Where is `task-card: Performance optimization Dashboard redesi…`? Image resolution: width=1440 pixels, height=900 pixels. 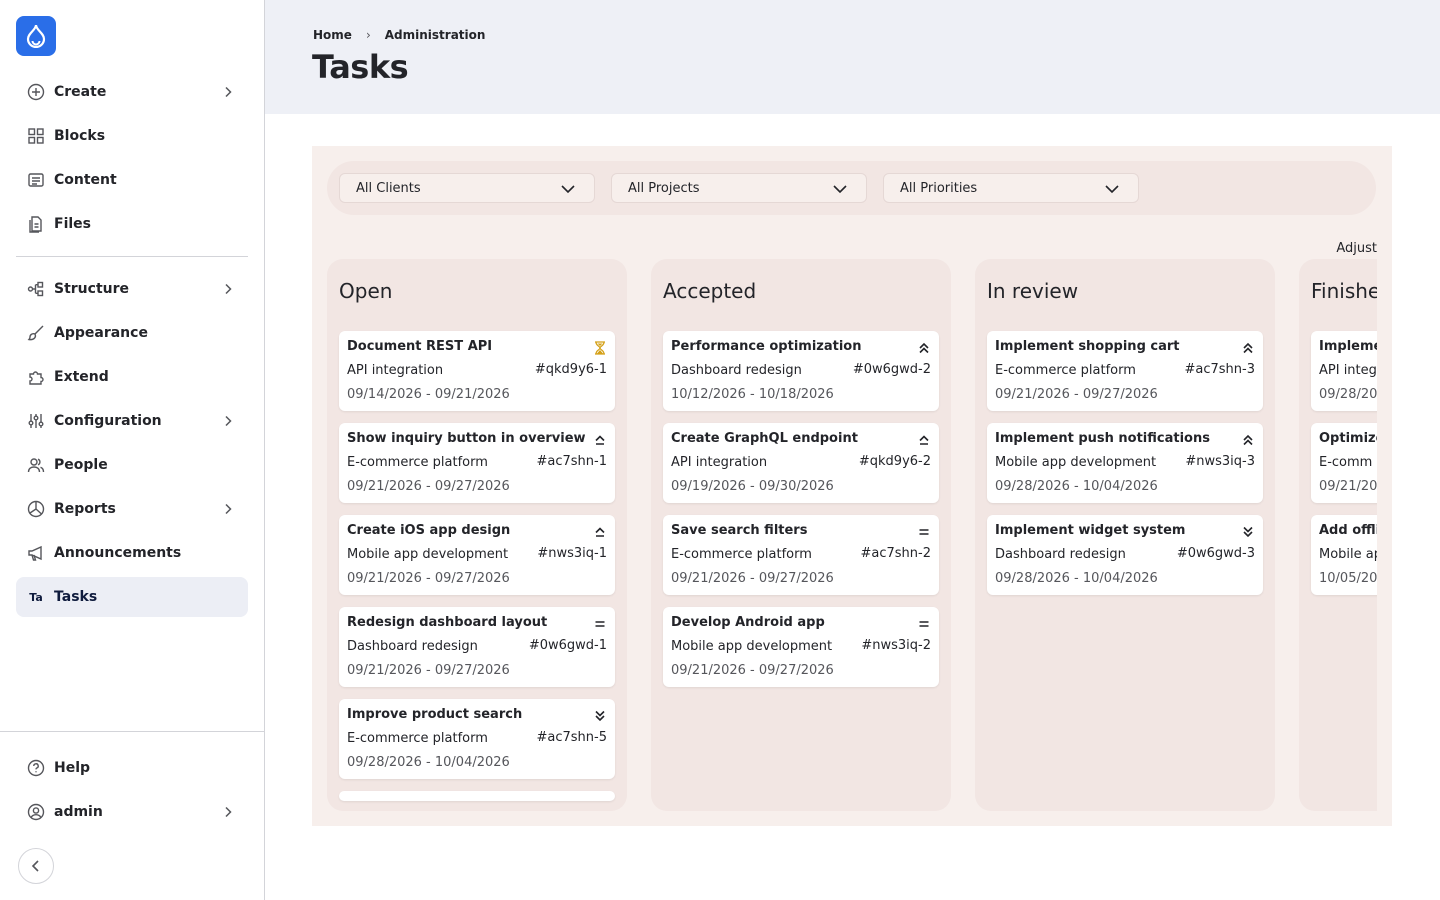
task-card: Performance optimization Dashboard redesi… is located at coordinates (801, 371).